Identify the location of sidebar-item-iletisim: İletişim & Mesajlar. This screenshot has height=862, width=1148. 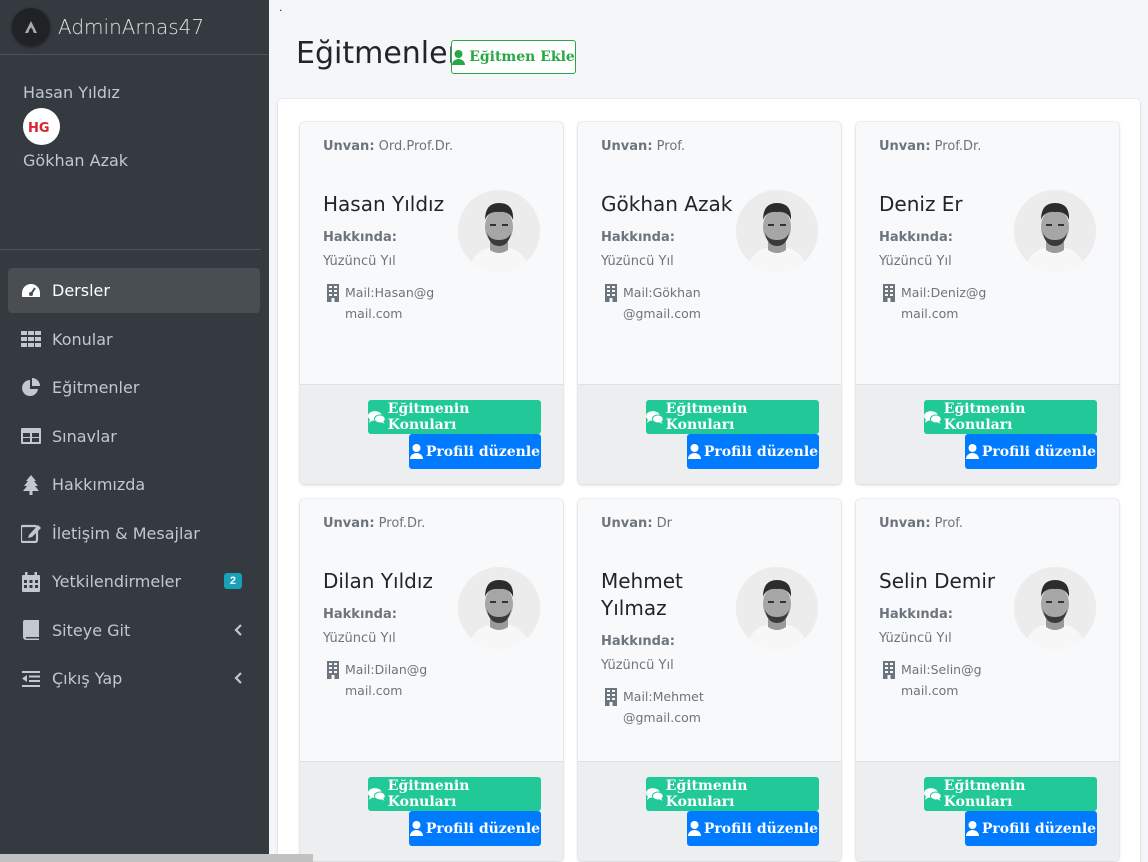
(134, 533).